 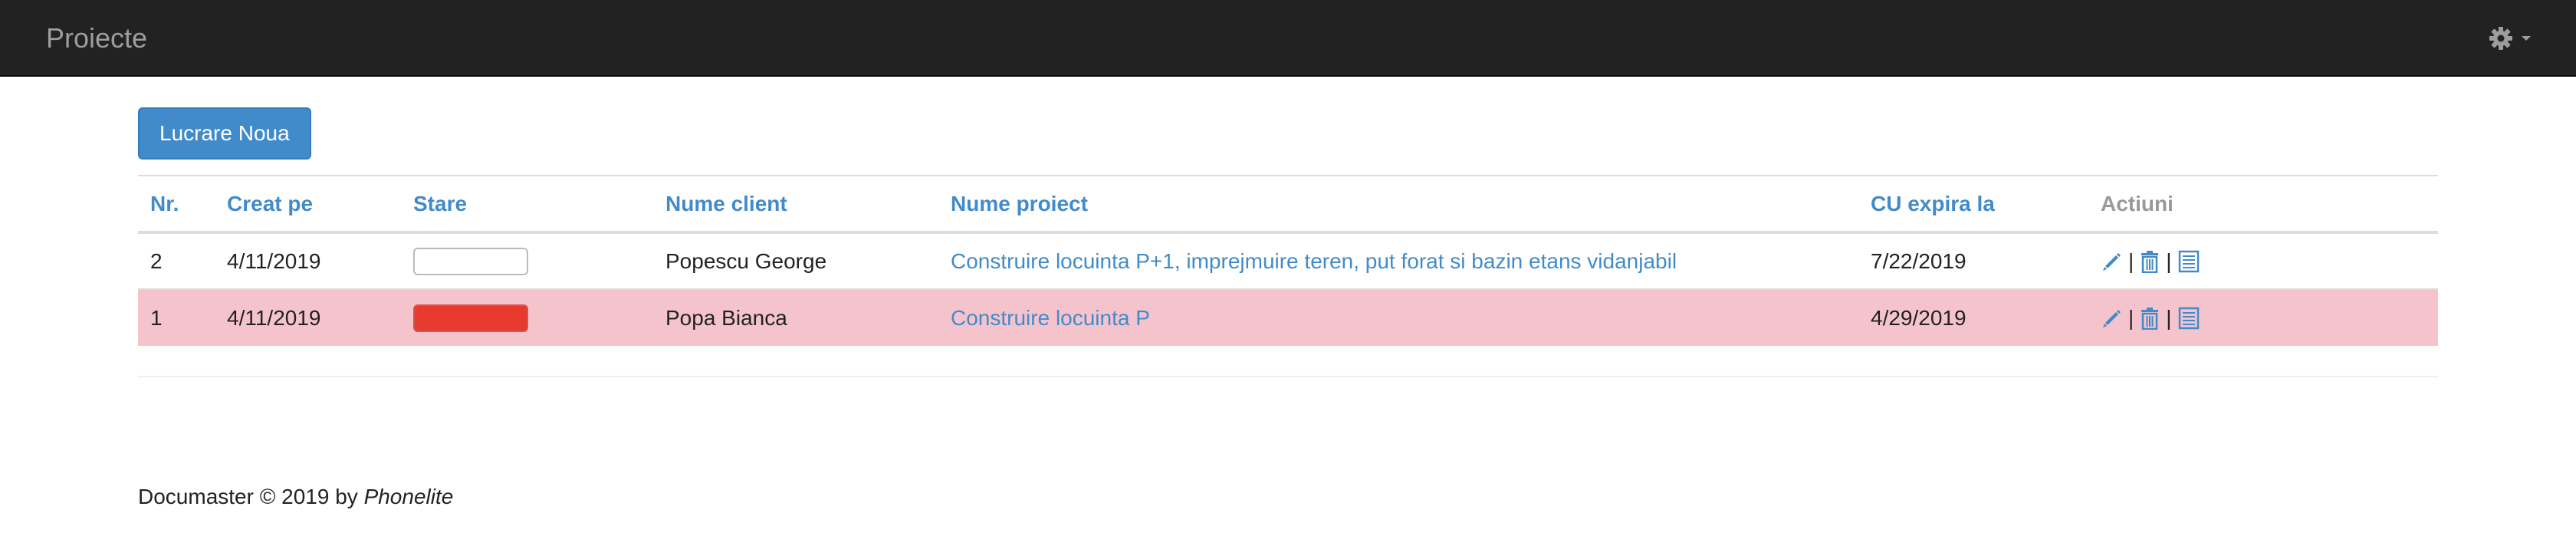 What do you see at coordinates (2501, 38) in the screenshot?
I see `gear-icon` at bounding box center [2501, 38].